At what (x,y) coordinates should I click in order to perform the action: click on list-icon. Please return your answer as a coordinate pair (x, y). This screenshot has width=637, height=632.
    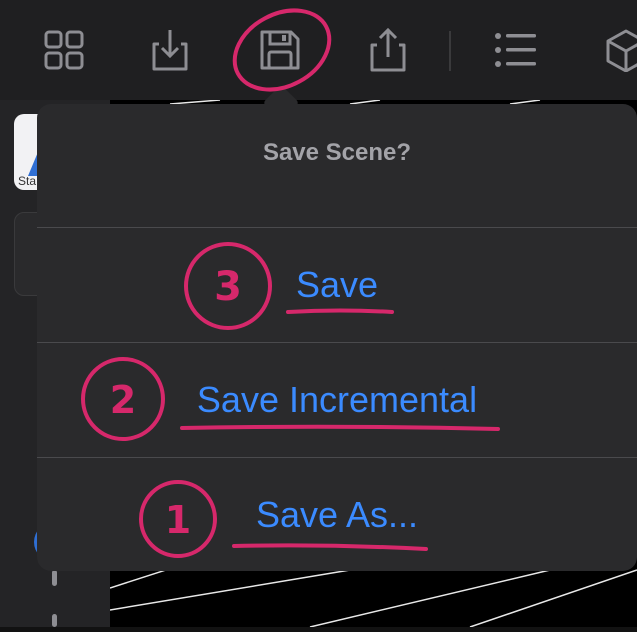
    Looking at the image, I should click on (516, 50).